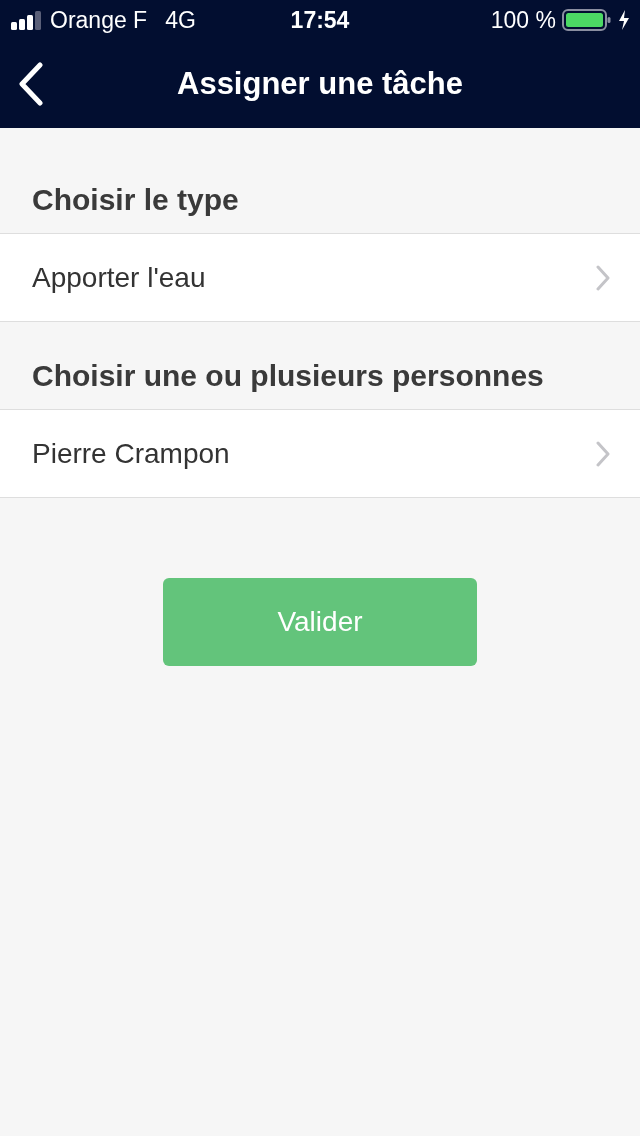 The width and height of the screenshot is (640, 1136). I want to click on signal-icon, so click(27, 20).